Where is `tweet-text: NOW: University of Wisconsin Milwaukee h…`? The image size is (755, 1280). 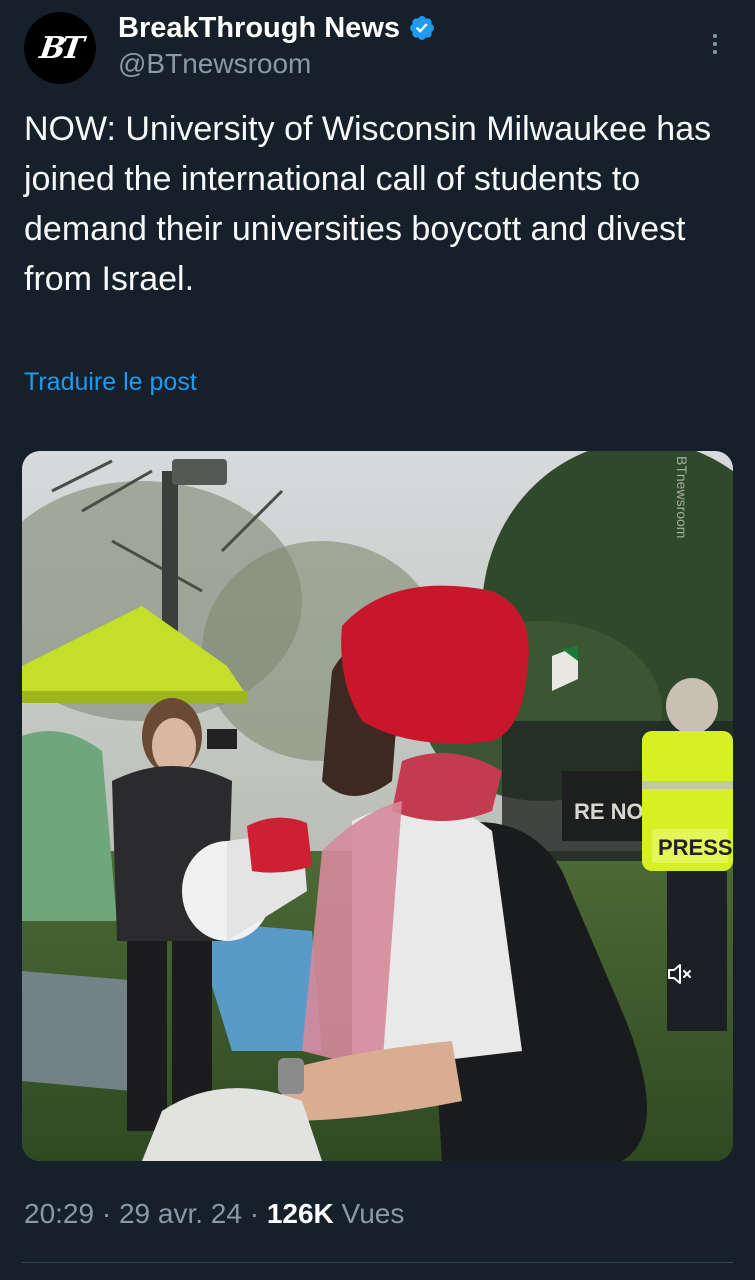
tweet-text: NOW: University of Wisconsin Milwaukee h… is located at coordinates (368, 204).